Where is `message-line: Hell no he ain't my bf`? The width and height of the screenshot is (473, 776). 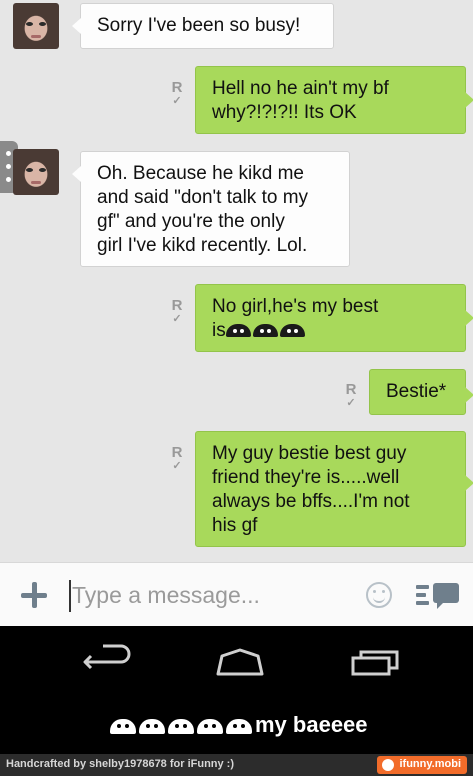 message-line: Hell no he ain't my bf is located at coordinates (300, 88).